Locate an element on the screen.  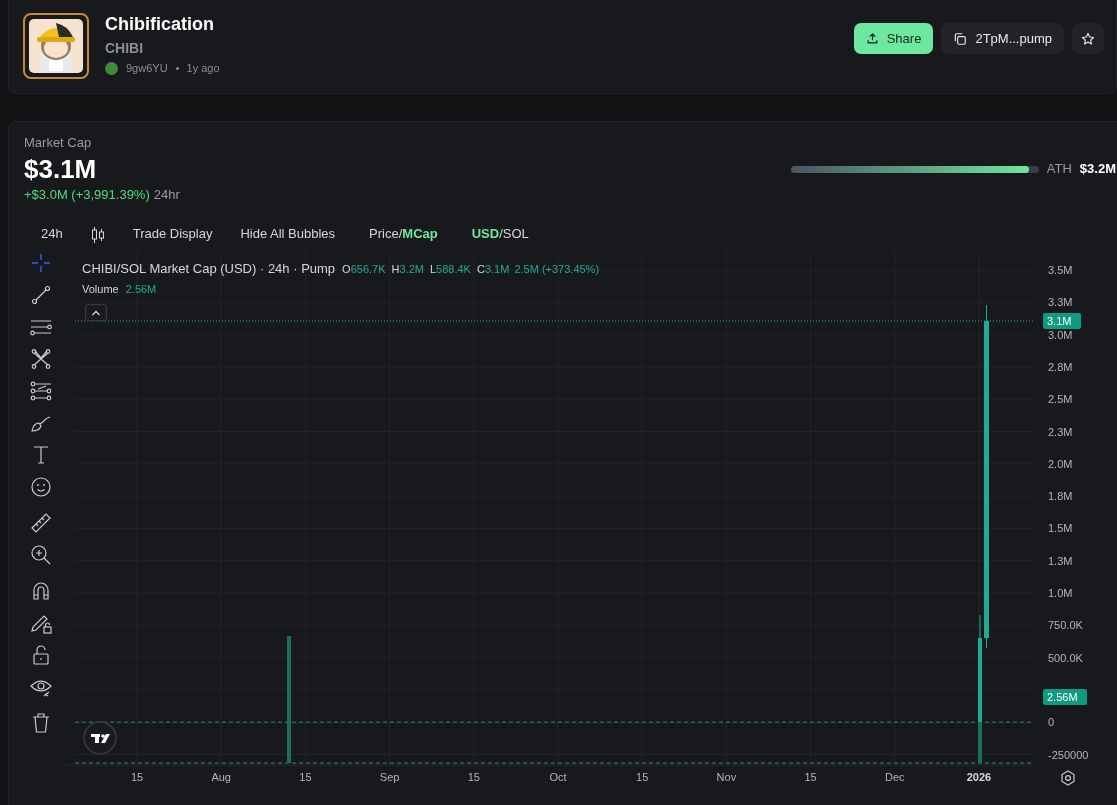
price-axis-label: 1.5M is located at coordinates (1060, 528).